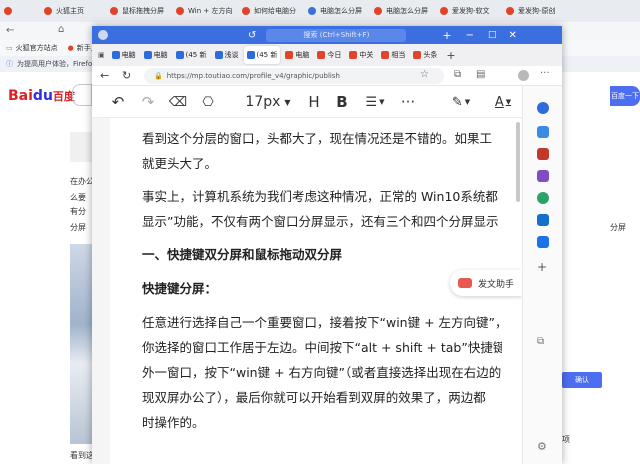  I want to click on toolbox-icon, so click(543, 154).